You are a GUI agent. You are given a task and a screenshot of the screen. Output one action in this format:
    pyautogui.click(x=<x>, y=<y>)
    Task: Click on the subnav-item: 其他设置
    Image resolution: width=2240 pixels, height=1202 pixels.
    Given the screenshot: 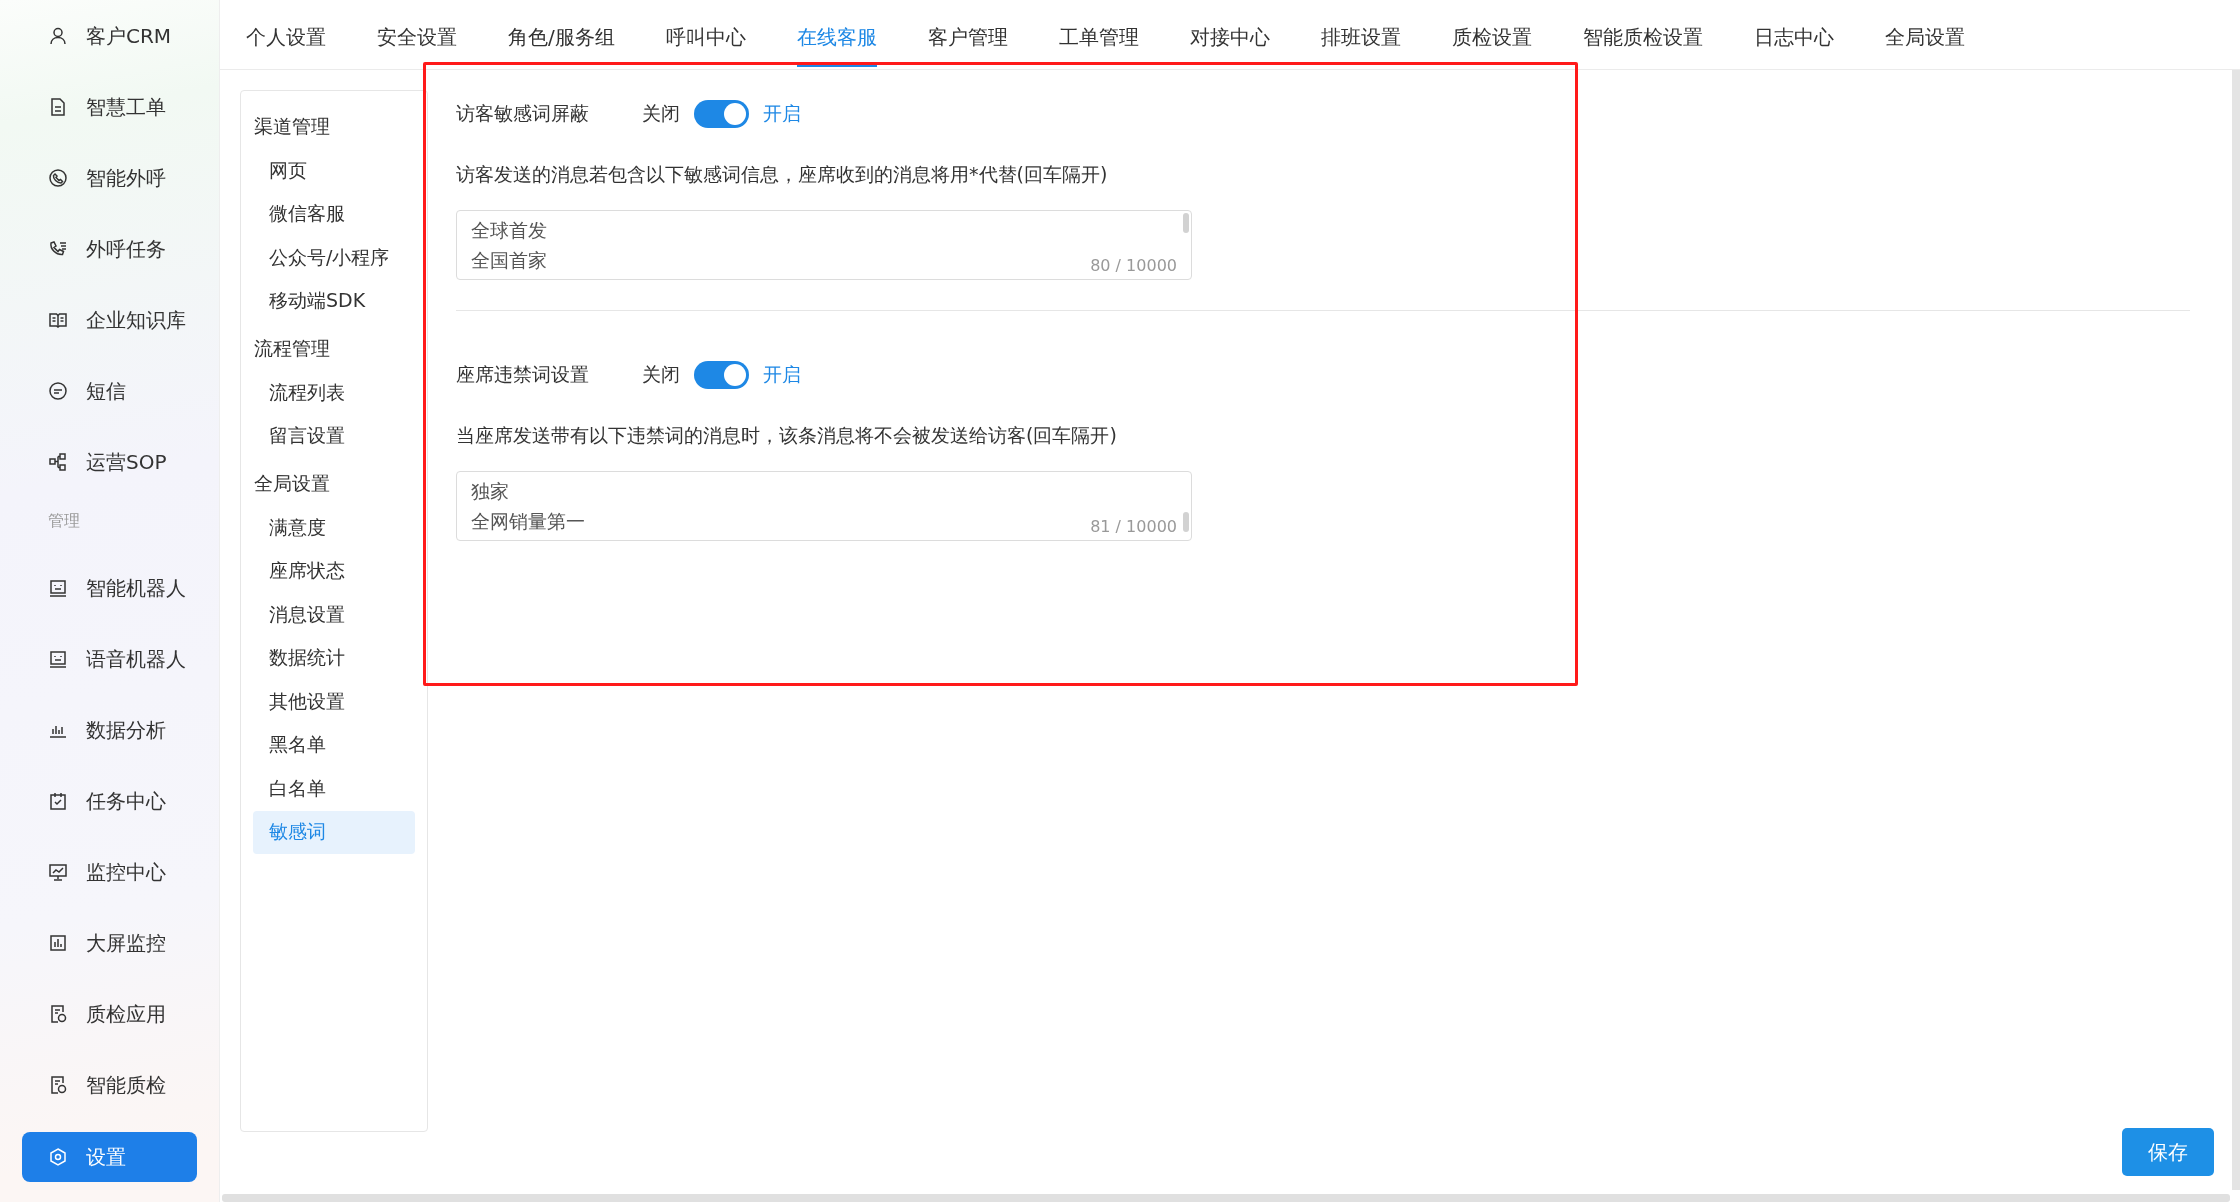 What is the action you would take?
    pyautogui.click(x=334, y=702)
    